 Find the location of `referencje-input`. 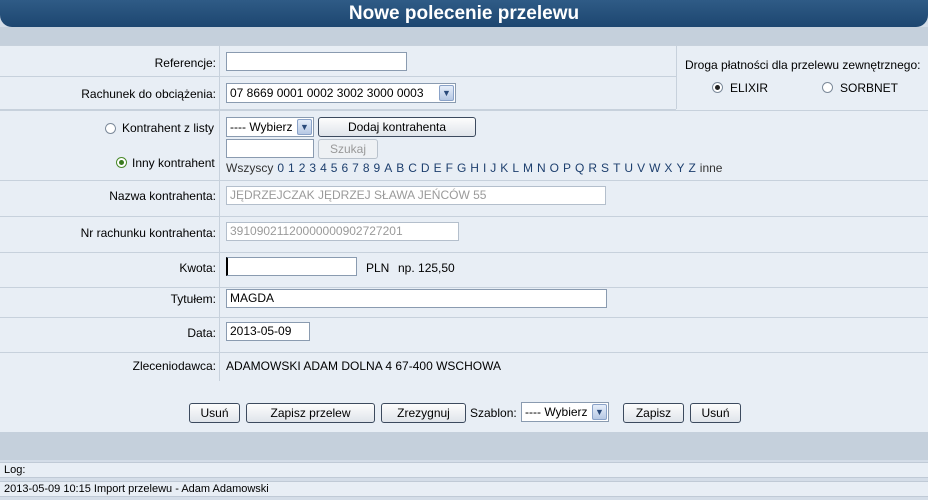

referencje-input is located at coordinates (316, 61).